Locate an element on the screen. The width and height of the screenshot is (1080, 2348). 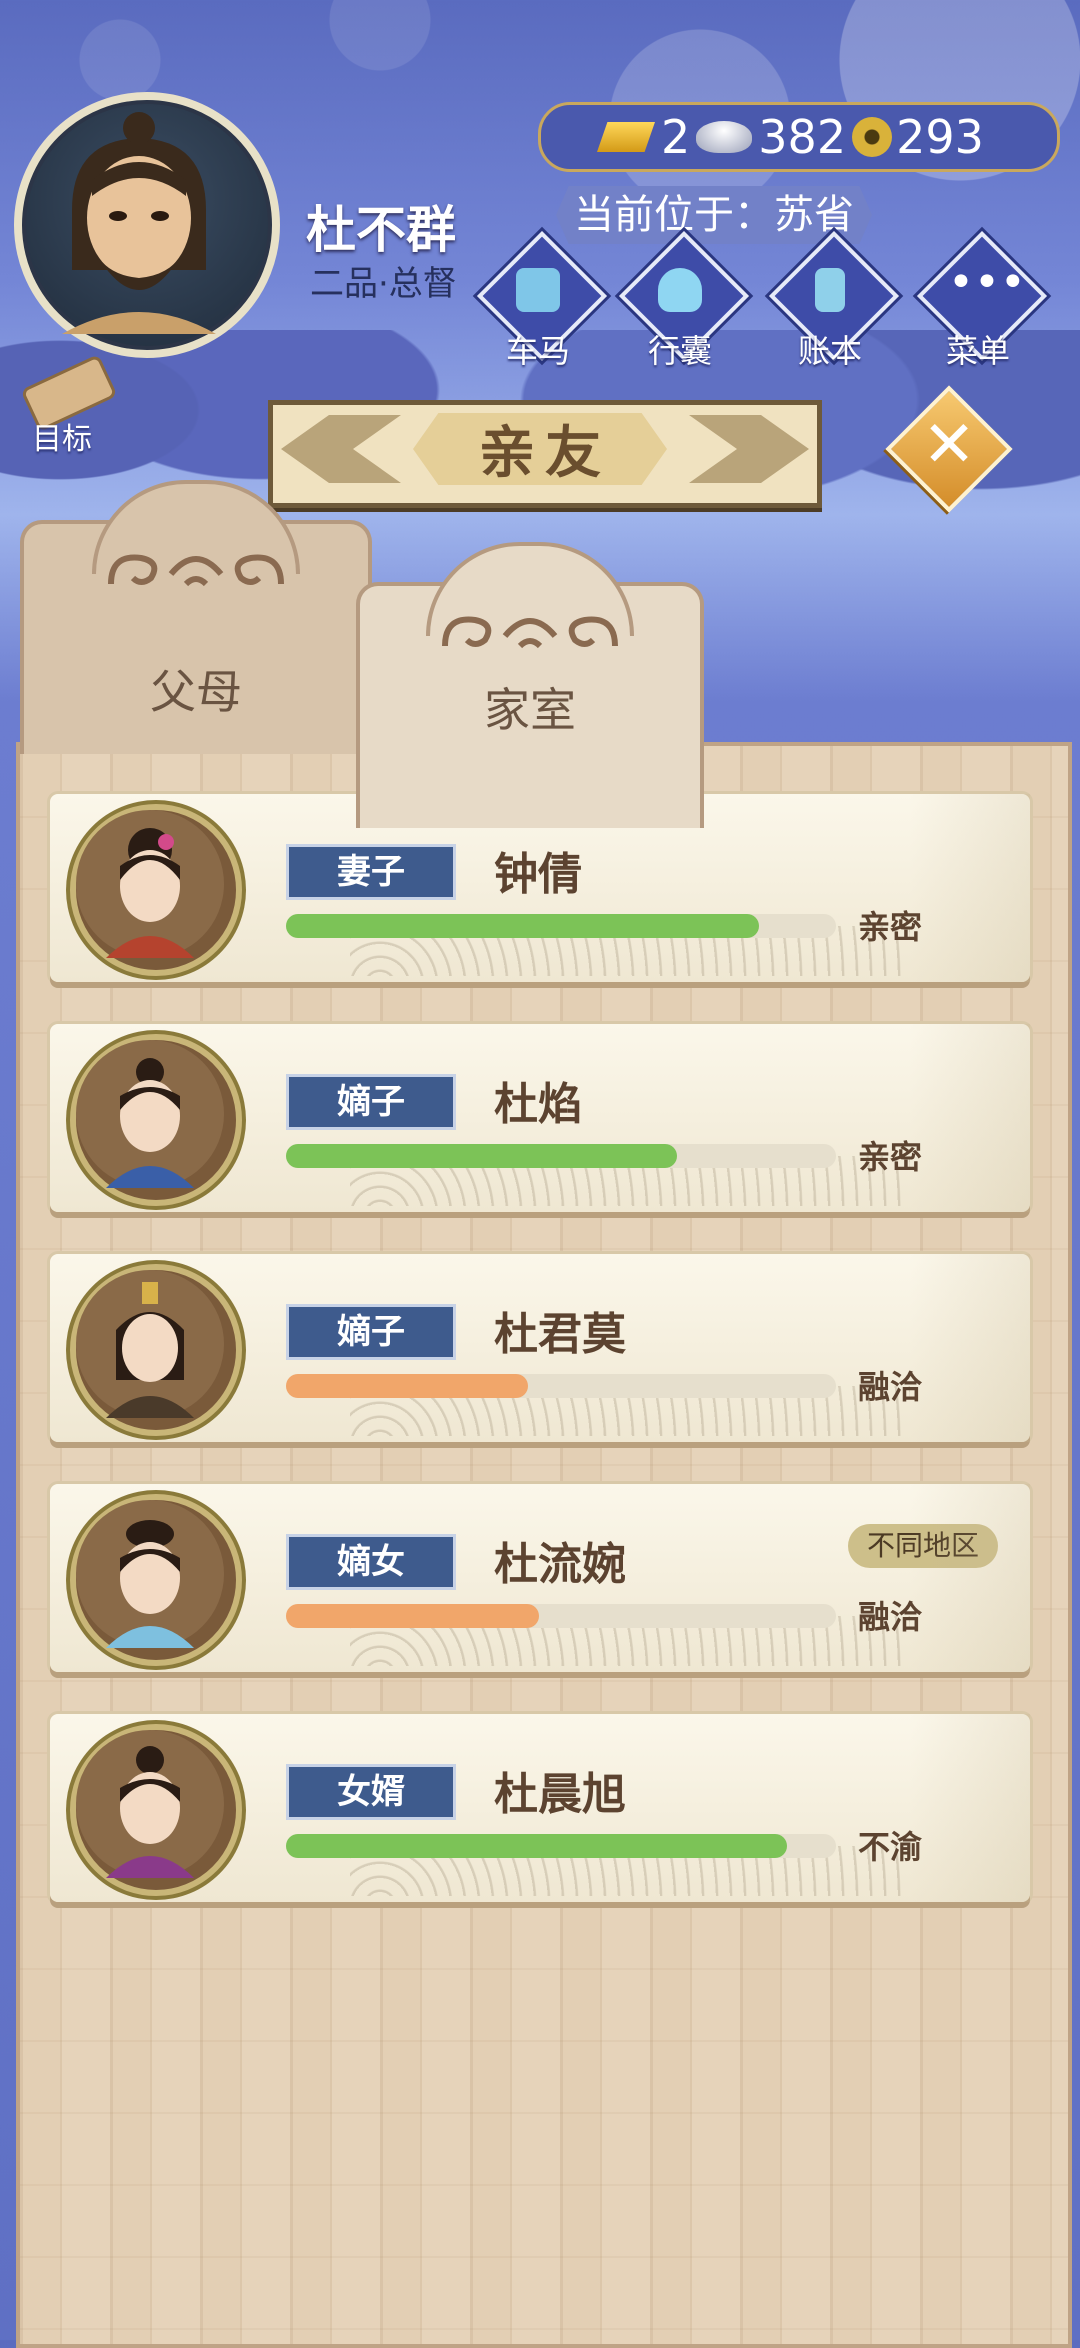
tab-parents: 父母 is located at coordinates (196, 617).